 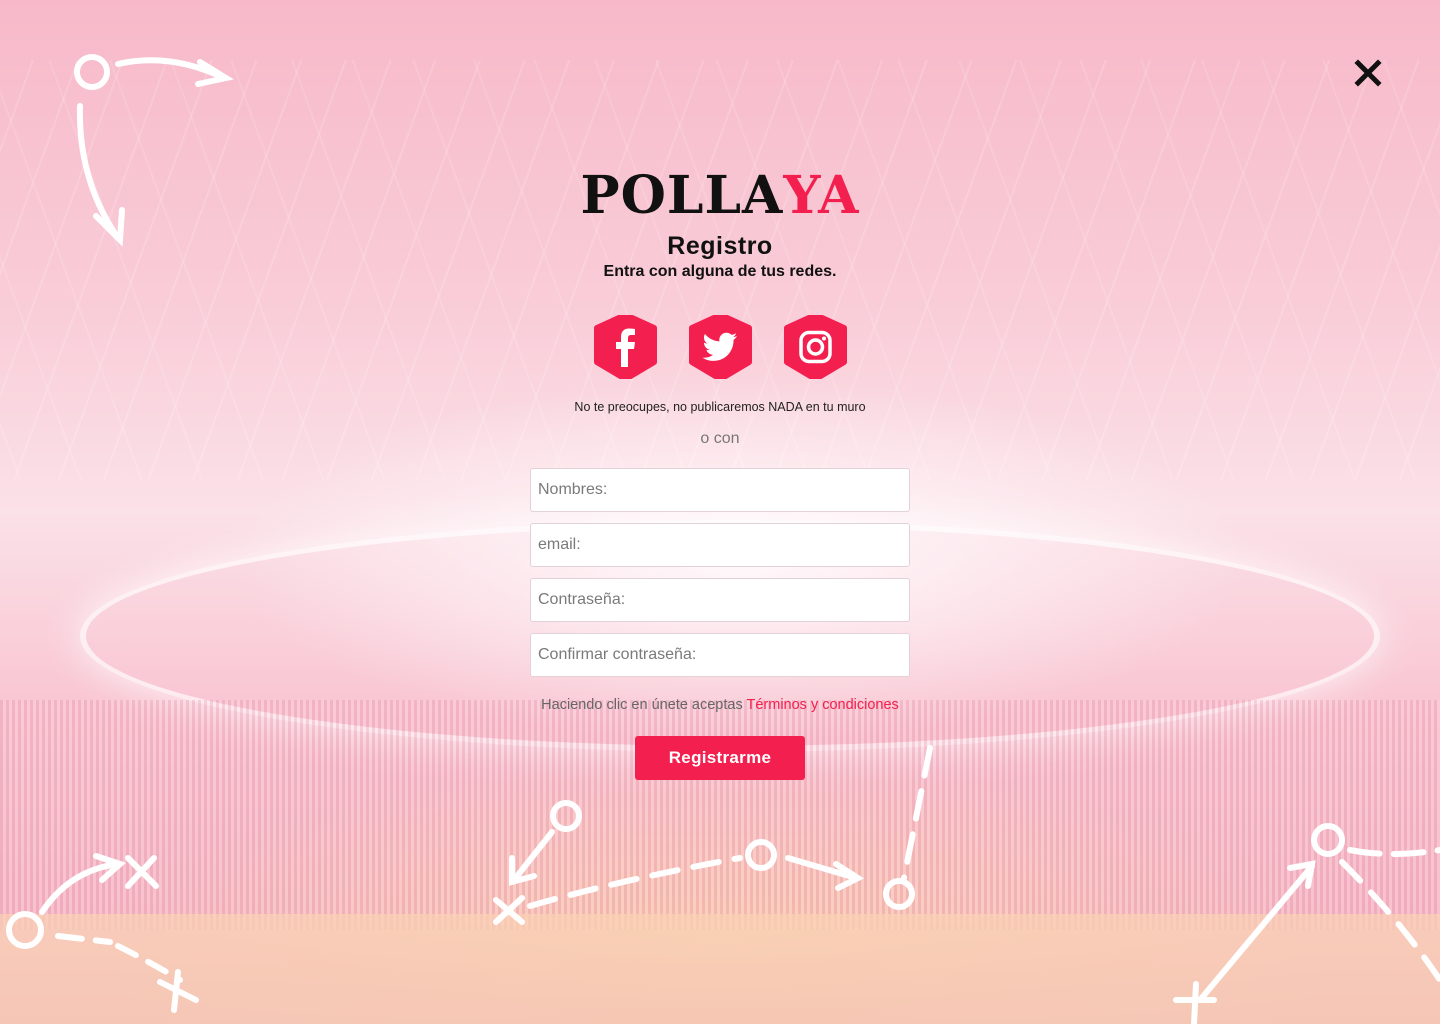 I want to click on instagram-login-button, so click(x=815, y=347).